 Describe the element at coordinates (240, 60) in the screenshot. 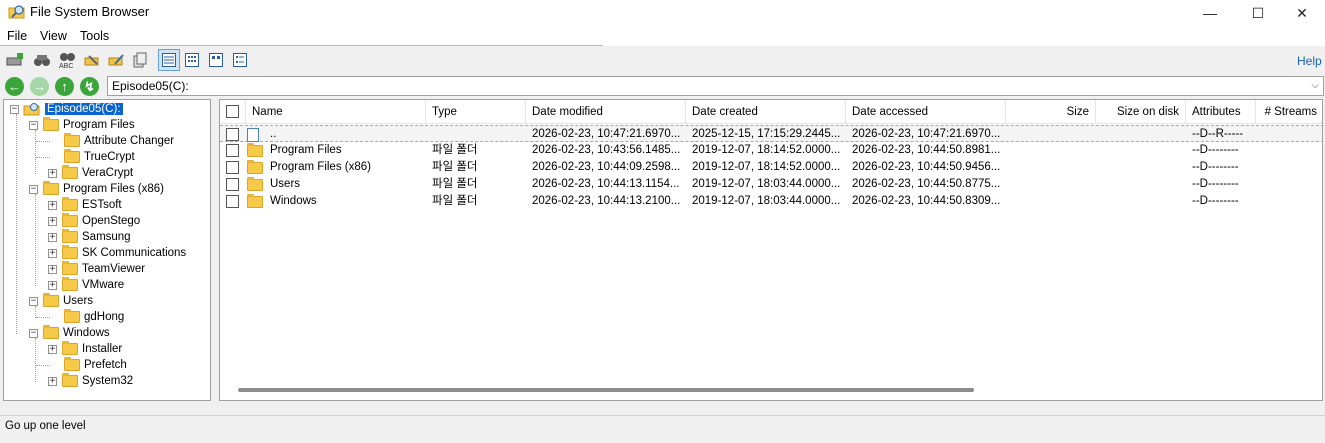

I see `list-view-button` at that location.